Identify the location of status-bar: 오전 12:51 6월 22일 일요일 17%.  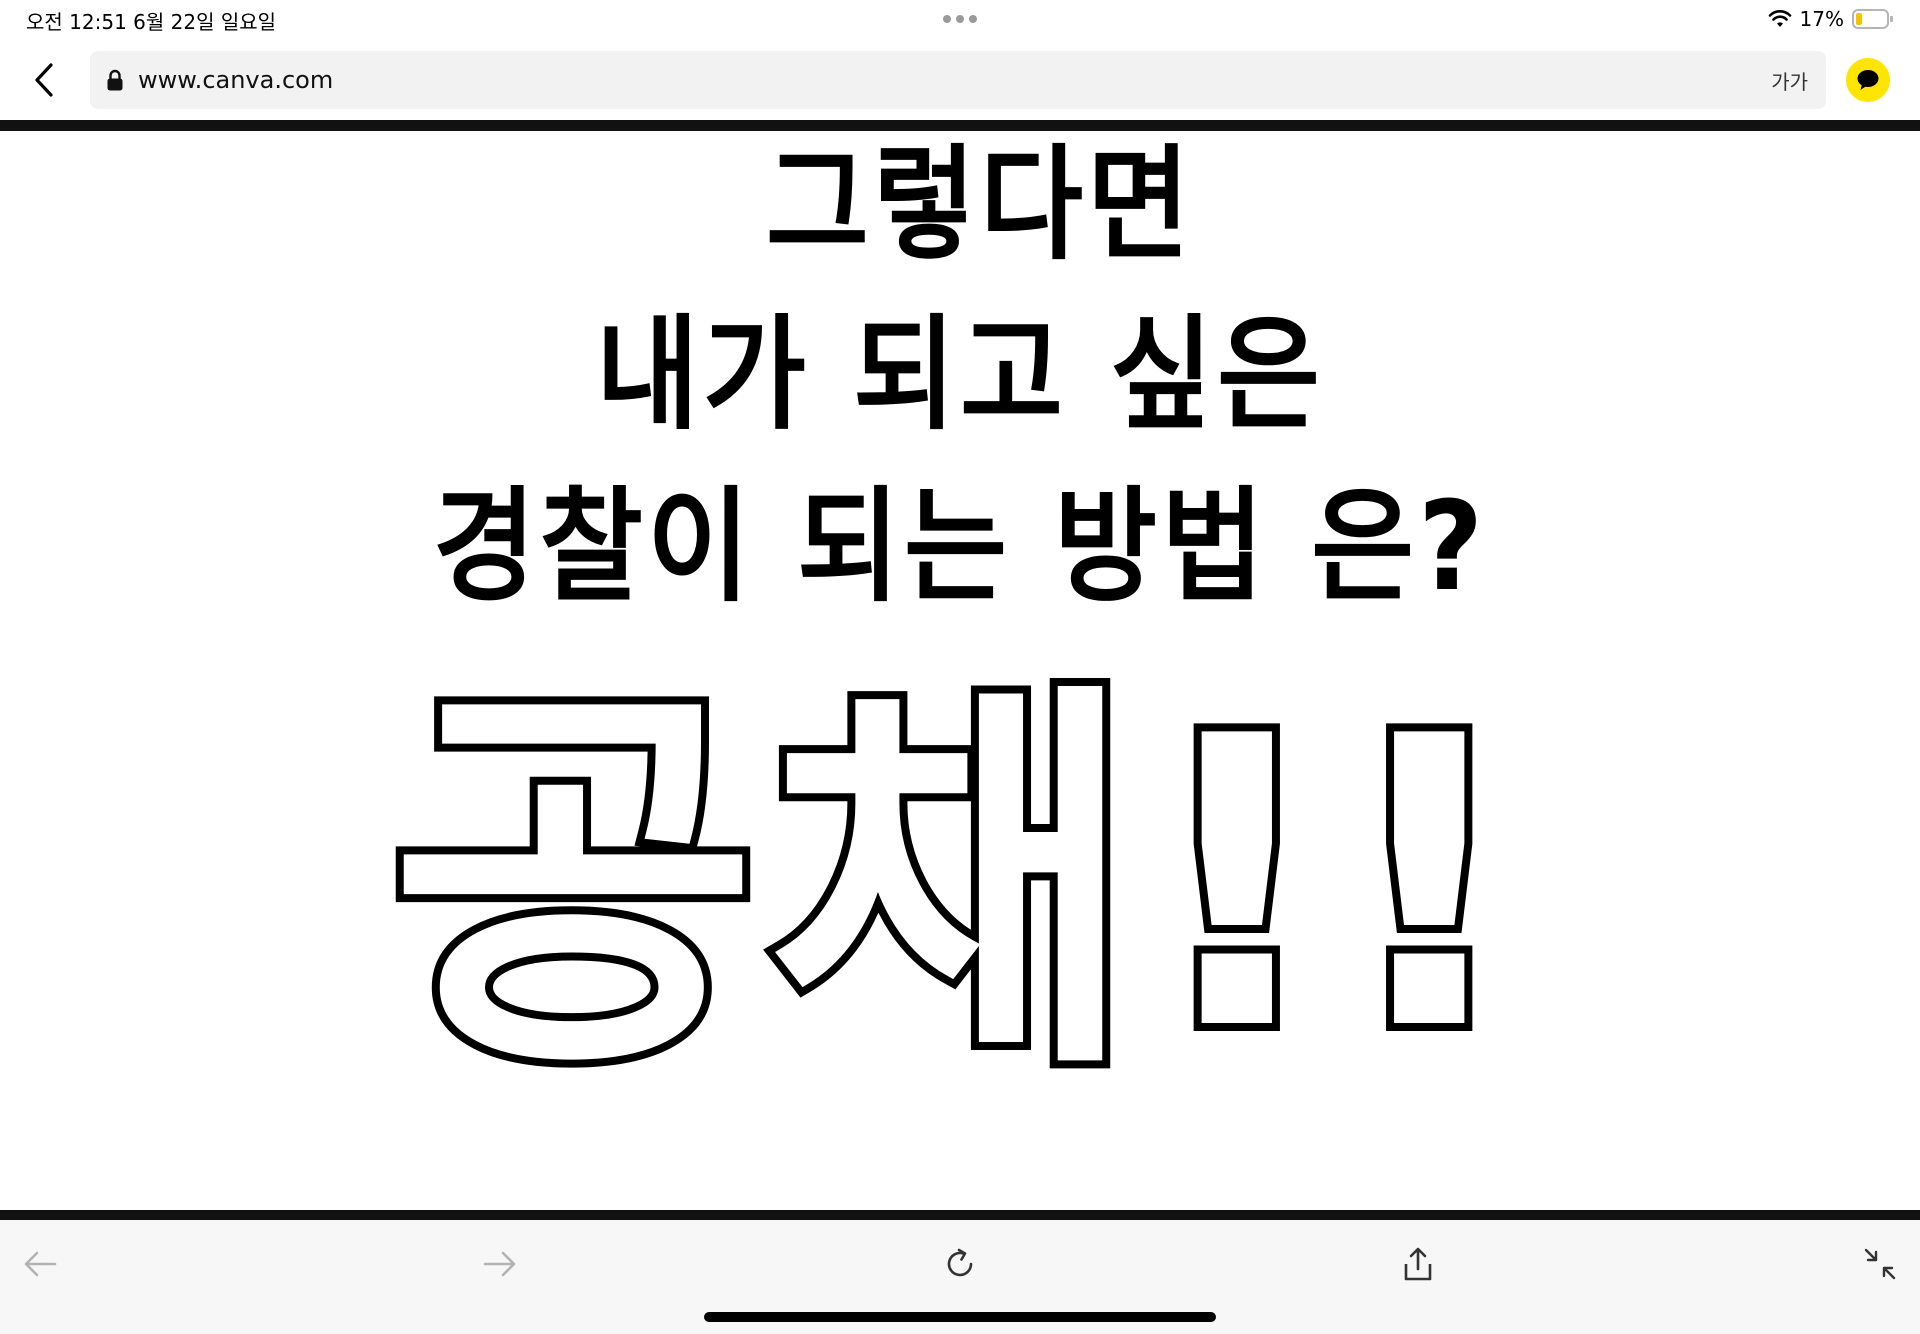
(960, 20).